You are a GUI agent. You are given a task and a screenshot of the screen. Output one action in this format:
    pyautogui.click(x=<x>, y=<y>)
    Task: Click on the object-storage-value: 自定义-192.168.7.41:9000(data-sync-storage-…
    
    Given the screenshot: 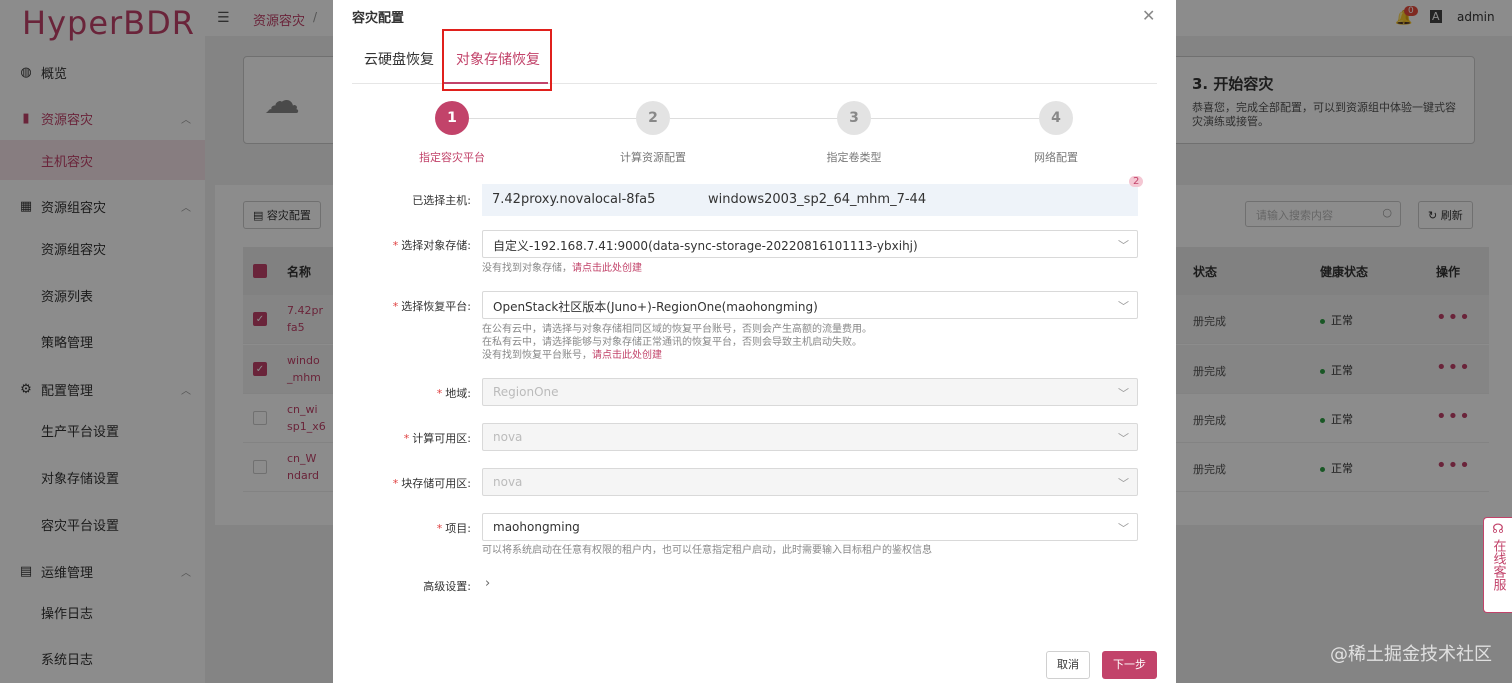 What is the action you would take?
    pyautogui.click(x=705, y=246)
    